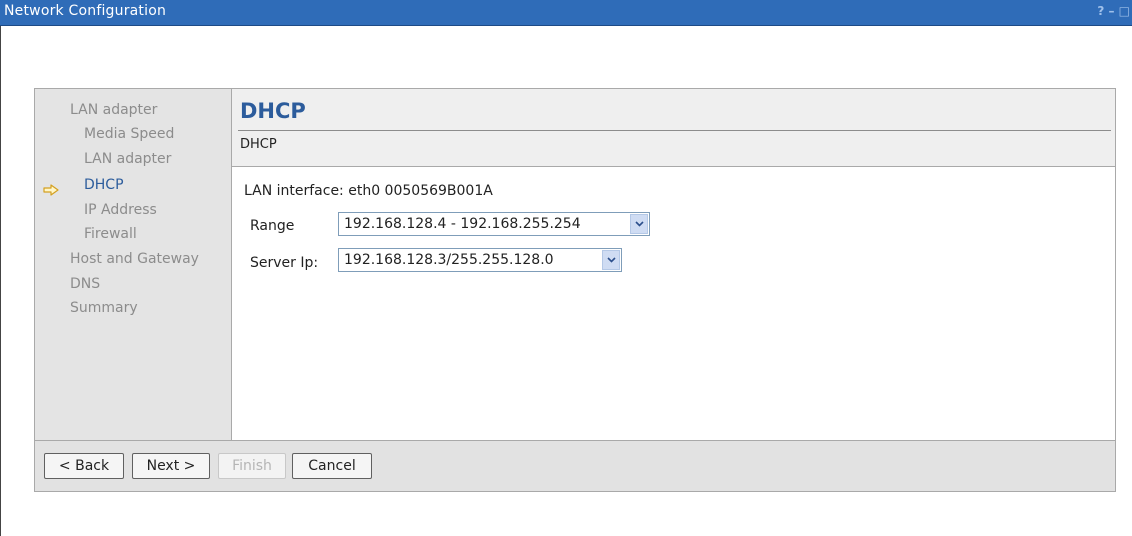  Describe the element at coordinates (120, 210) in the screenshot. I see `nav-item-ip-address: IP Address` at that location.